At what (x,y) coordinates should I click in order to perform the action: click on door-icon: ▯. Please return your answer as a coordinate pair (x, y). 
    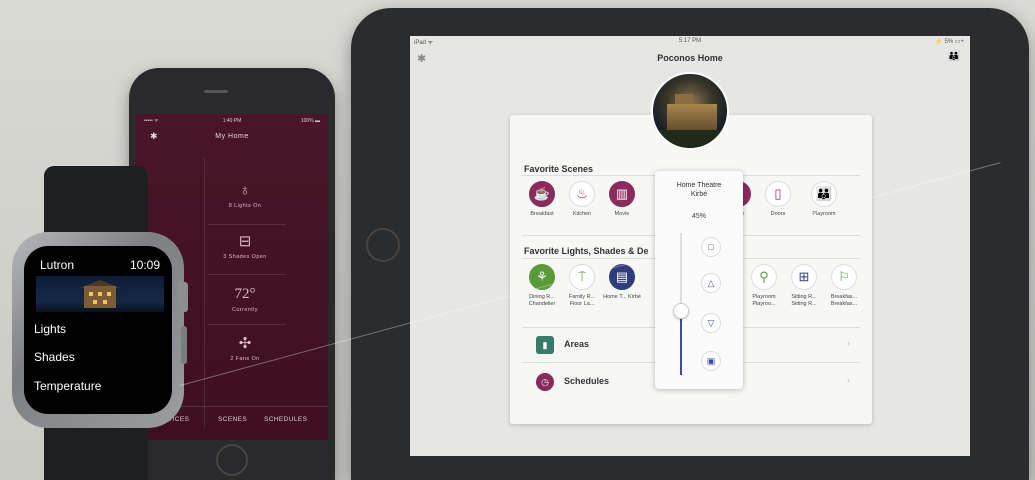
    Looking at the image, I should click on (778, 194).